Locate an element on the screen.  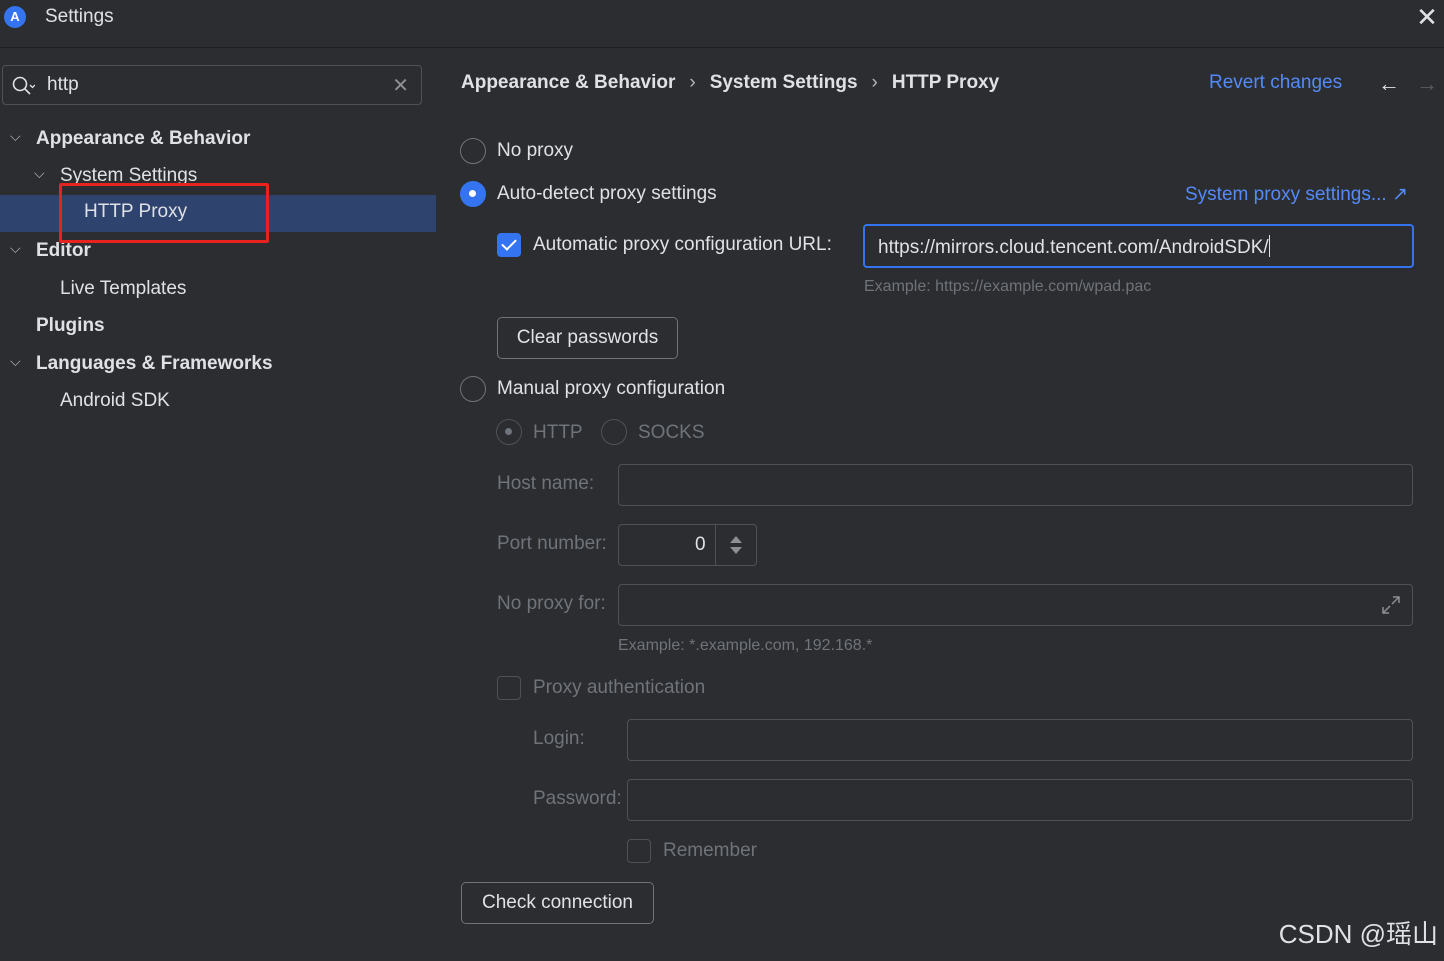
host-name-label: Host name: is located at coordinates (546, 483).